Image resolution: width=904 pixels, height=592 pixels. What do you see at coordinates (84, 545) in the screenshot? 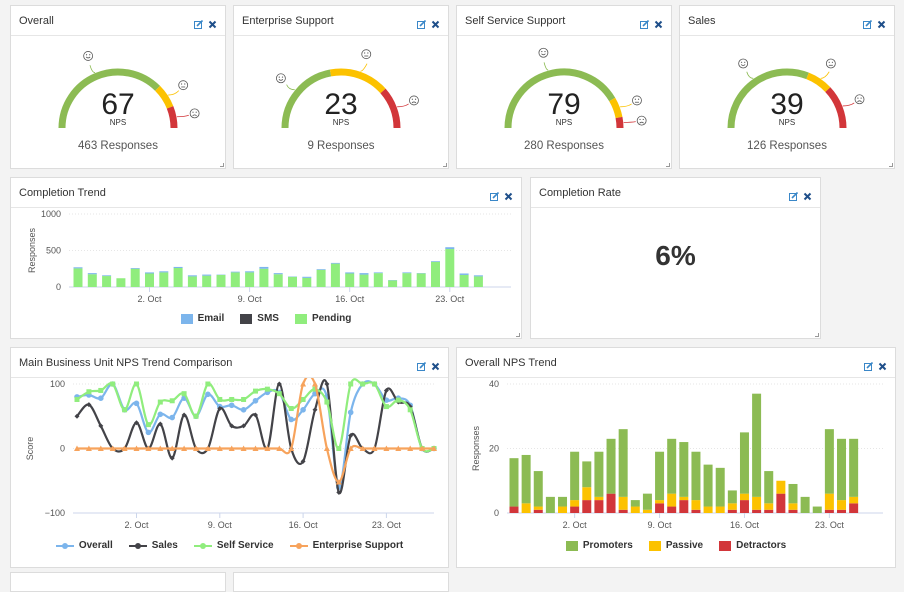
I see `legend-item-overall: Overall` at bounding box center [84, 545].